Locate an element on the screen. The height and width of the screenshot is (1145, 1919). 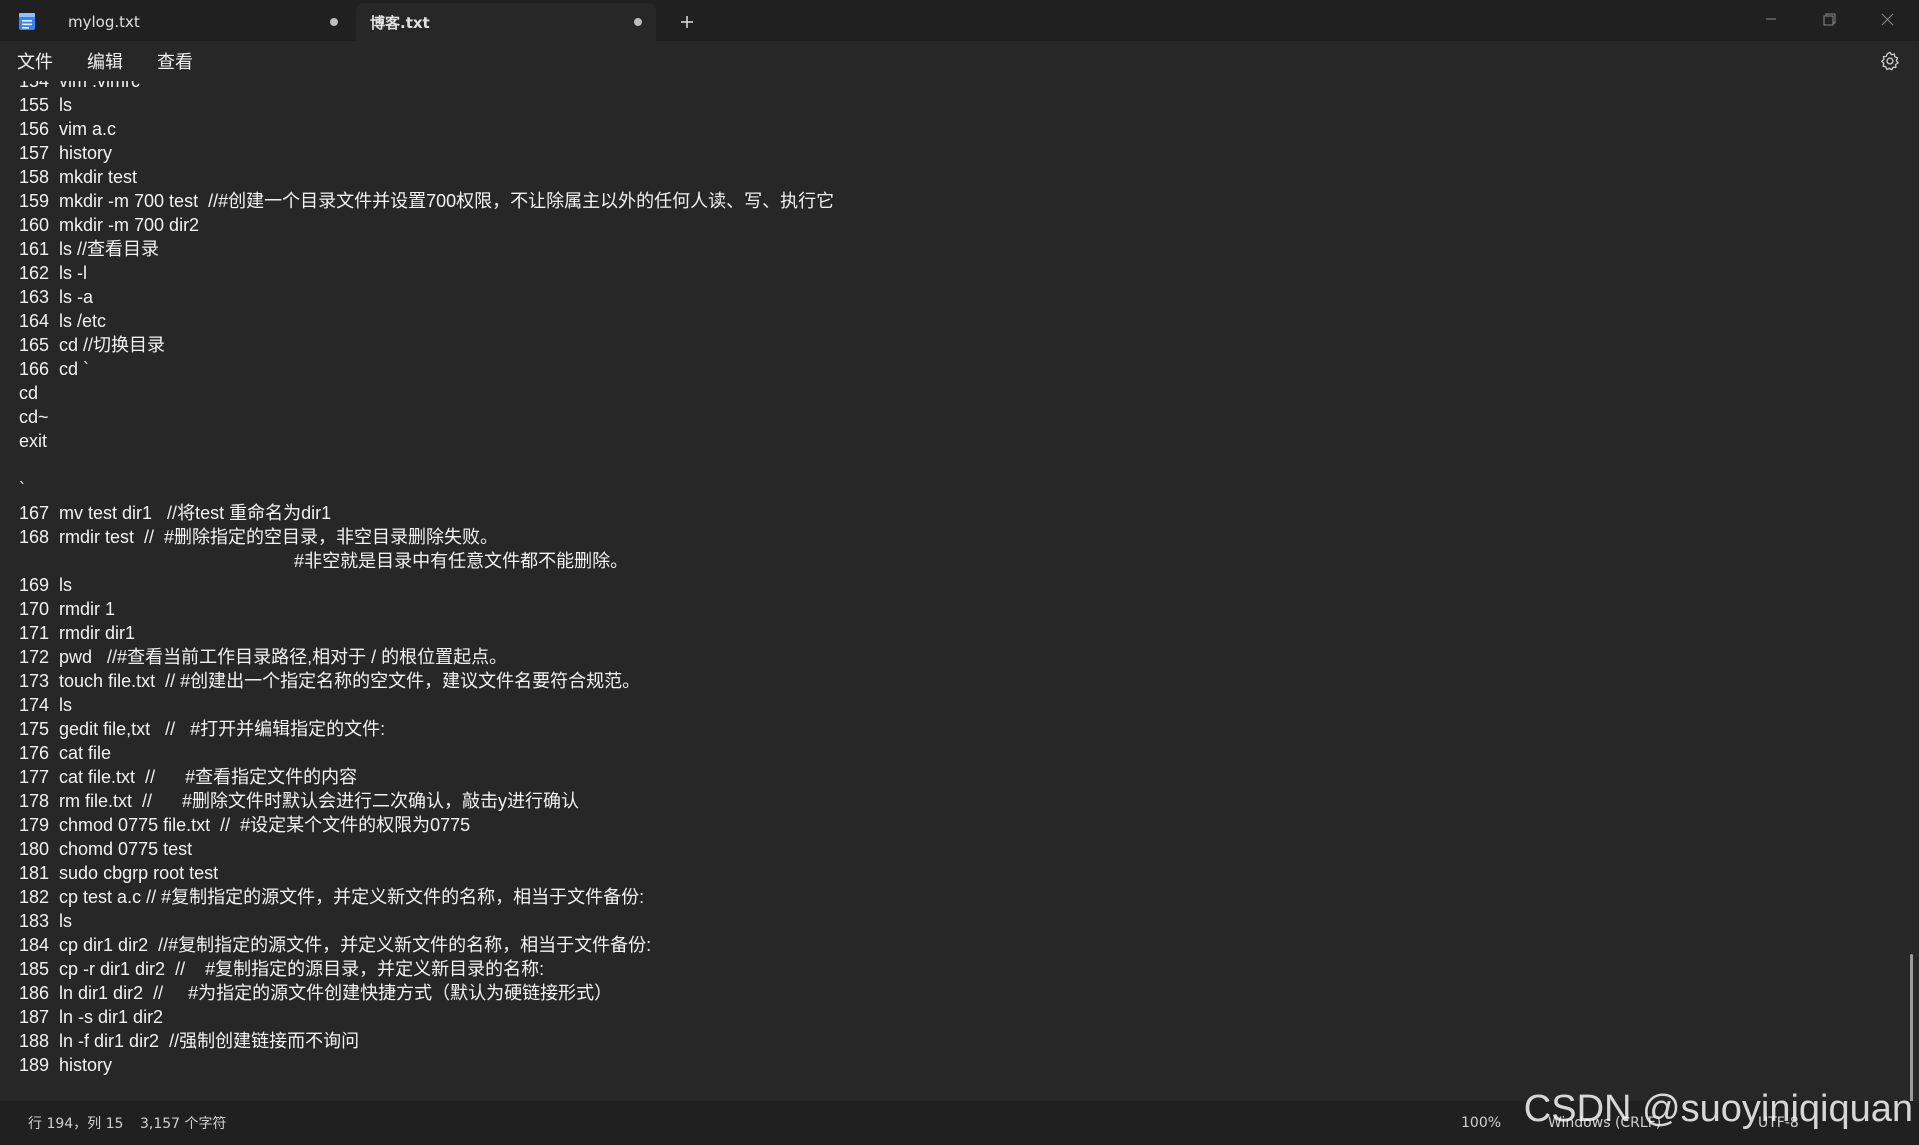
cursor-position: 行 194，列 15 is located at coordinates (76, 1124).